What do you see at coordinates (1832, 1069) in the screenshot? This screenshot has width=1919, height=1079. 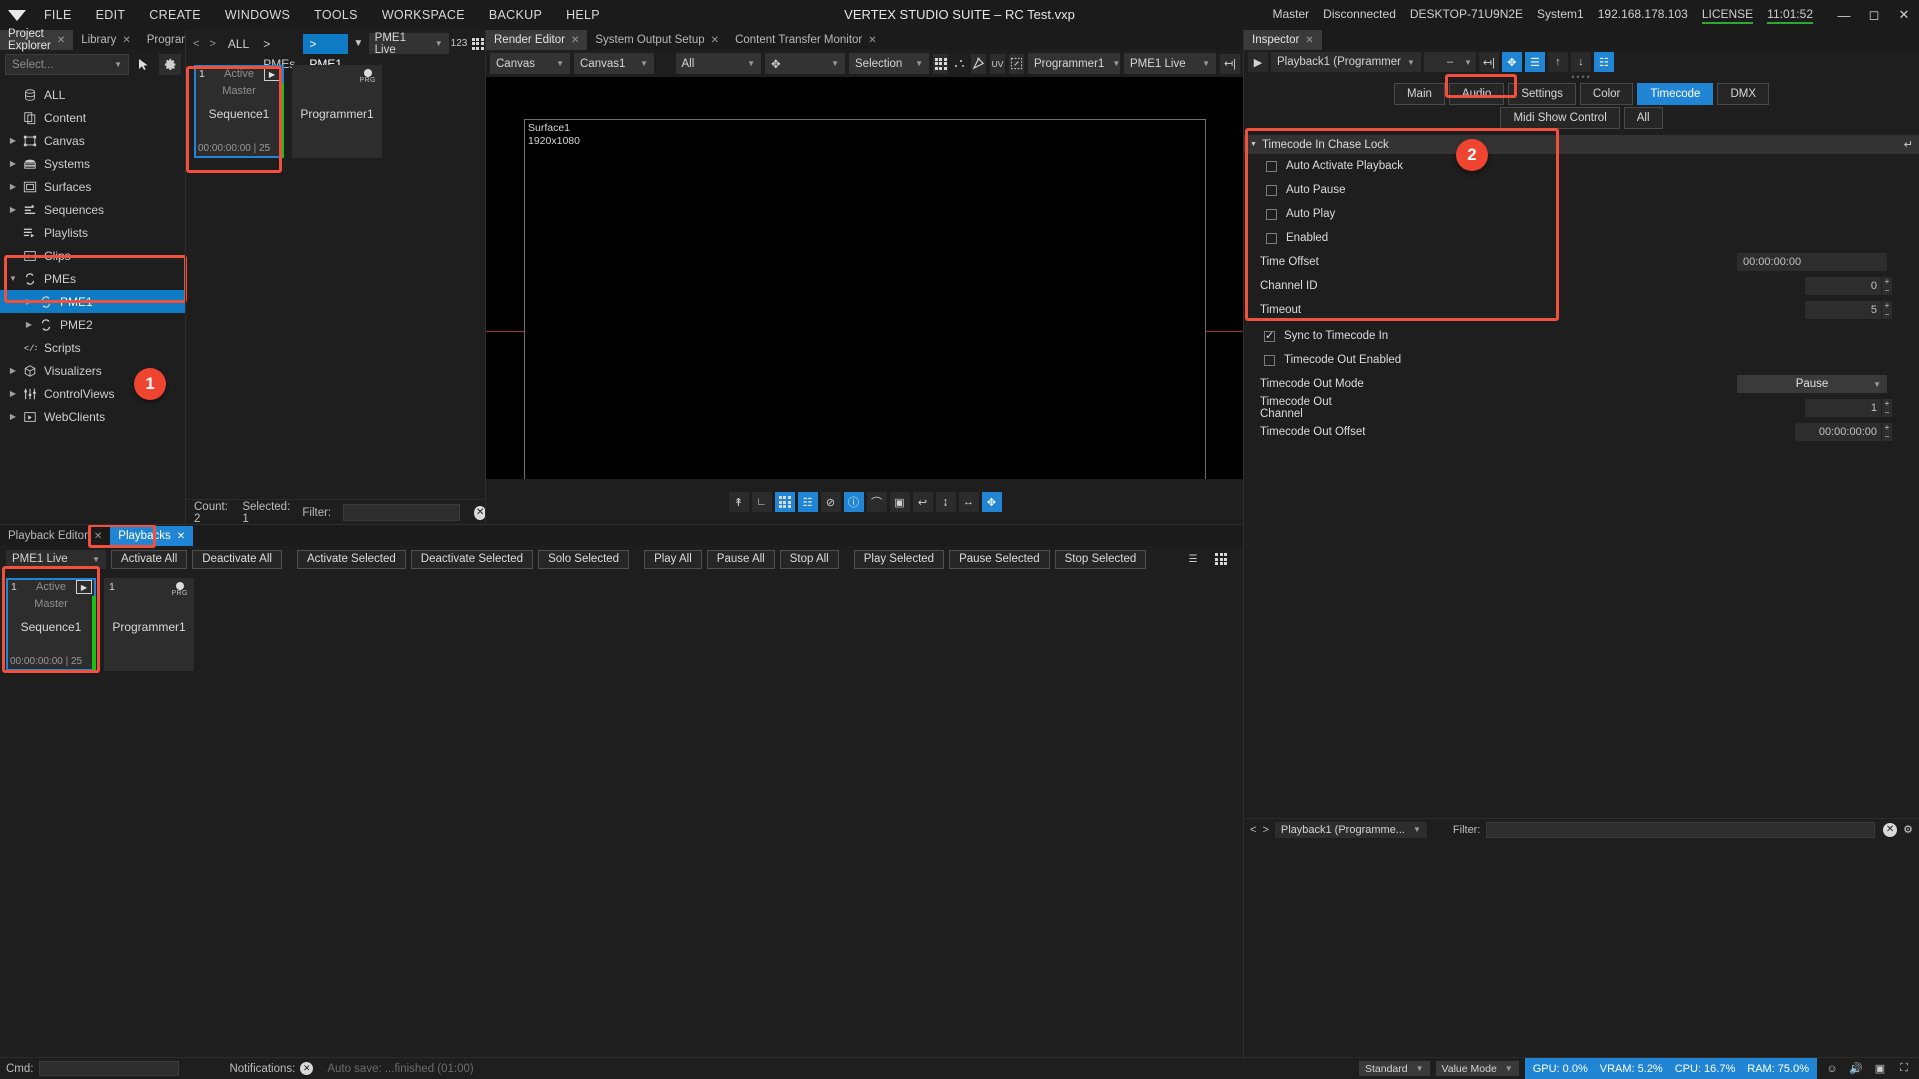 I see `user-icon: ☺` at bounding box center [1832, 1069].